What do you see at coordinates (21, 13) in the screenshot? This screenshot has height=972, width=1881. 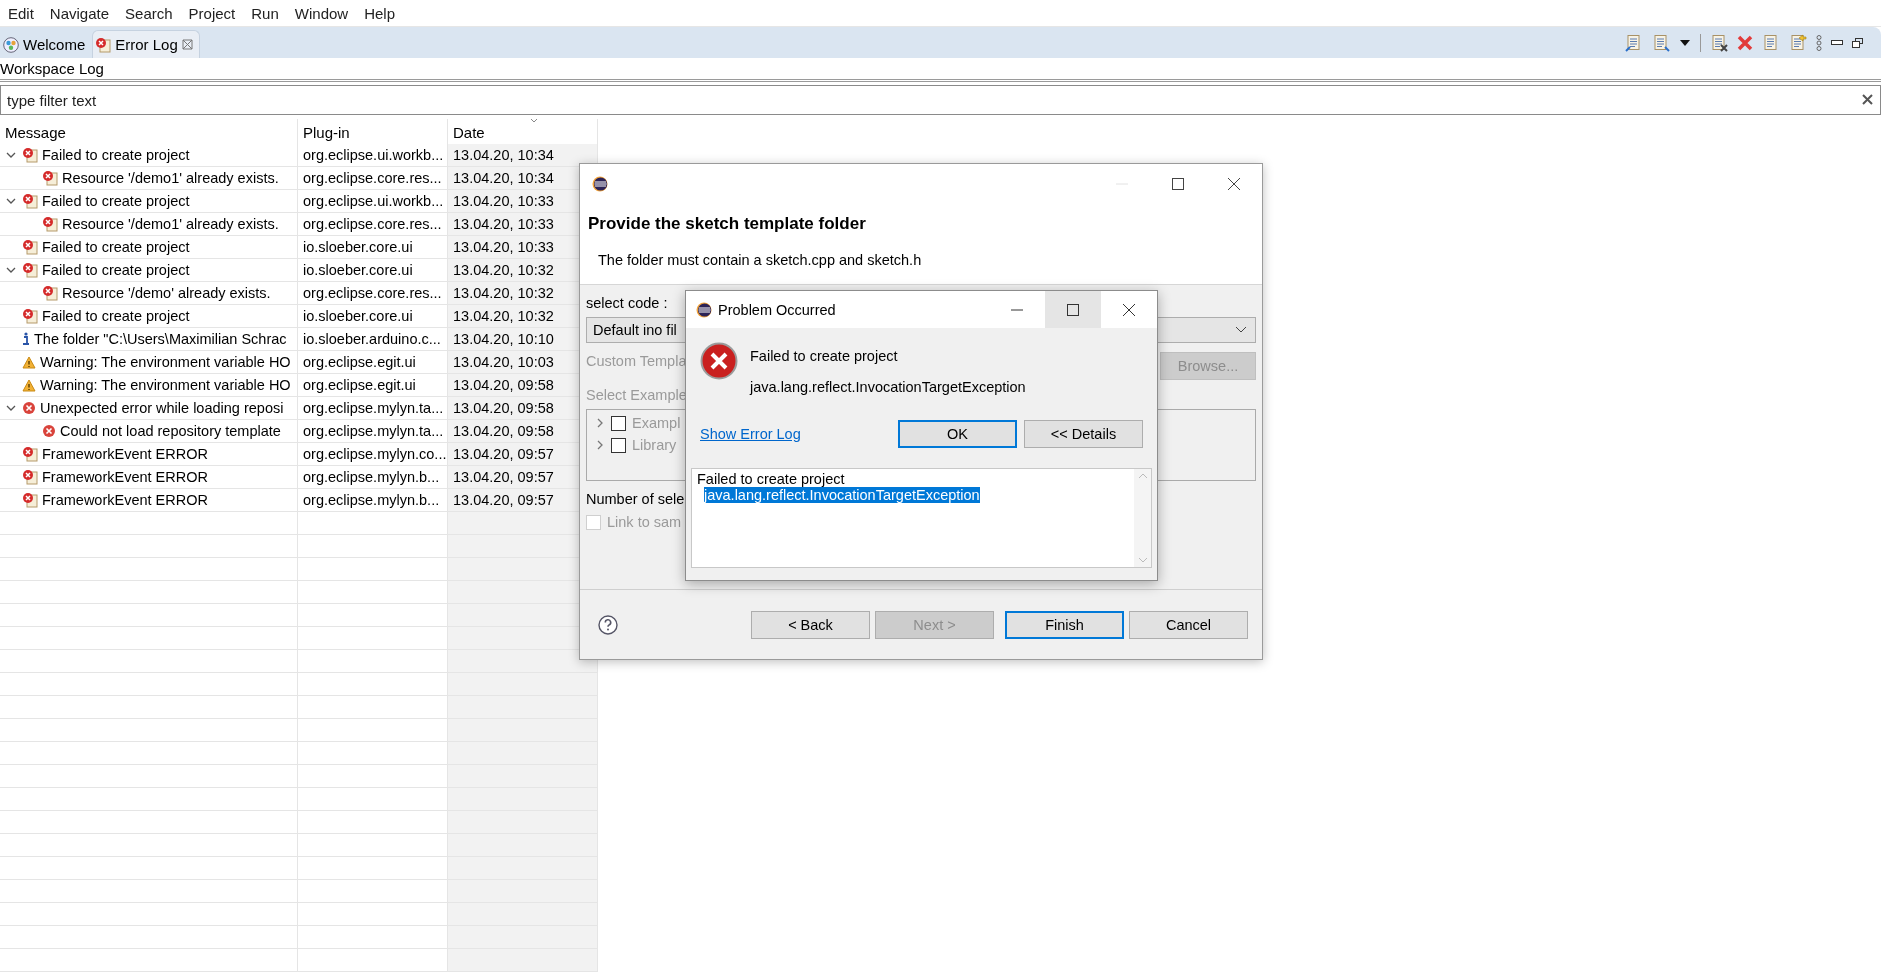 I see `menu-item: Edit` at bounding box center [21, 13].